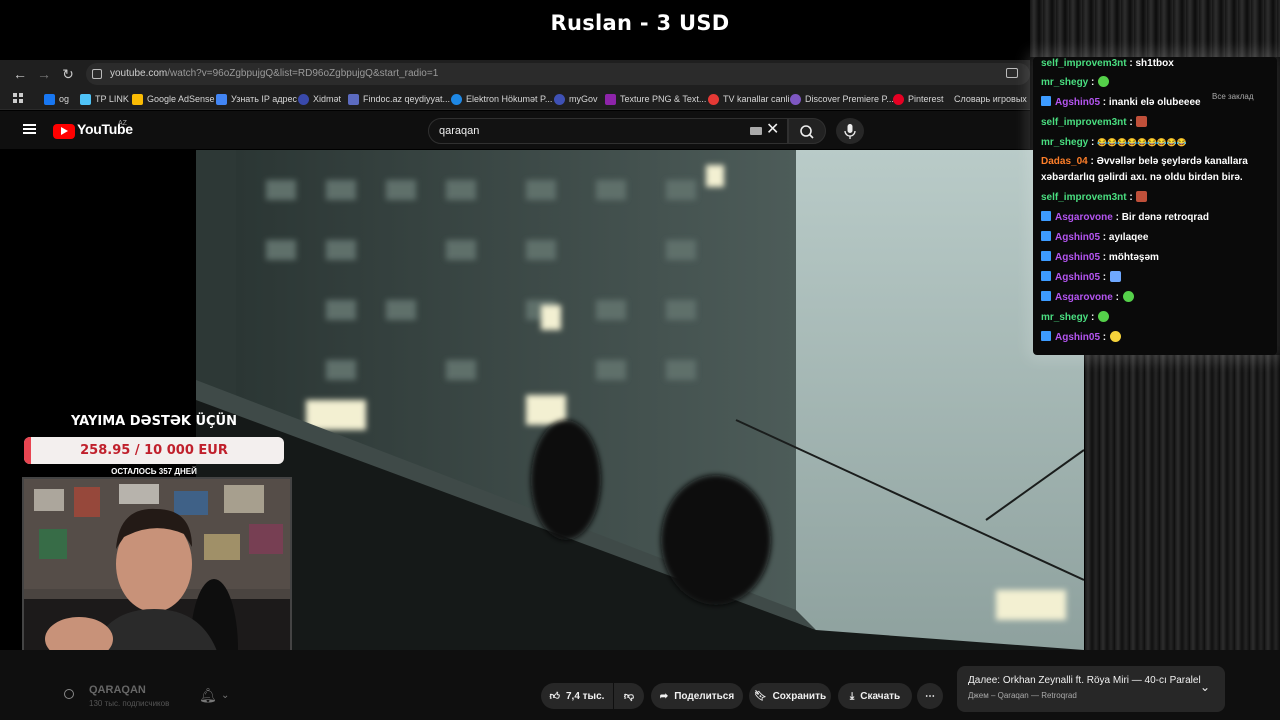 The image size is (1280, 720). I want to click on apps-grid-icon, so click(18, 98).